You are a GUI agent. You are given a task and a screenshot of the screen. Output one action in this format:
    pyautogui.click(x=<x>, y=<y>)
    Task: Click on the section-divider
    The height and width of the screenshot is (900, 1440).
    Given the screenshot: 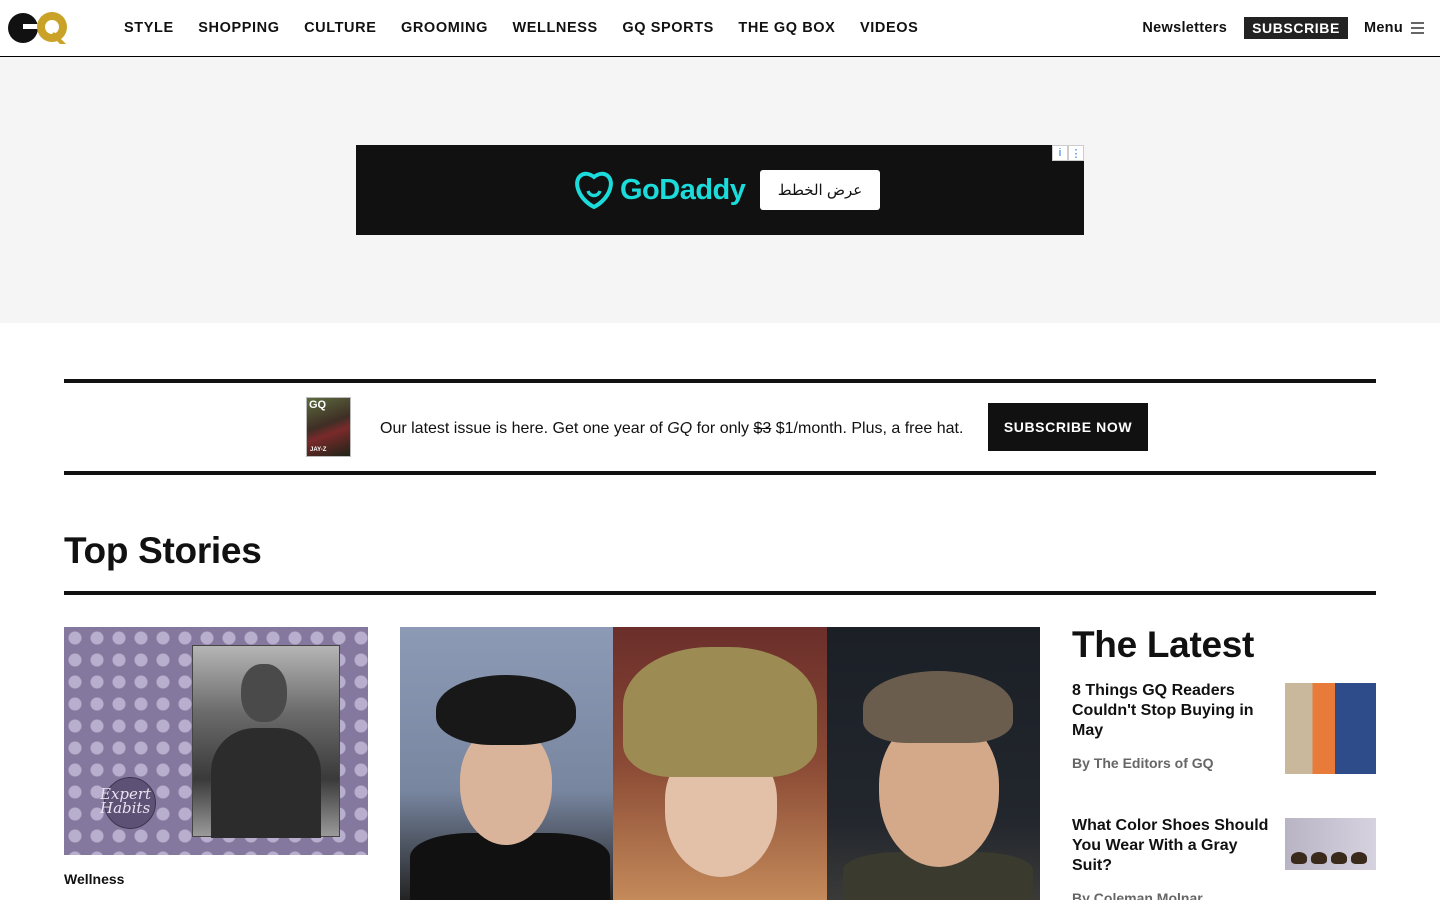 What is the action you would take?
    pyautogui.click(x=720, y=593)
    